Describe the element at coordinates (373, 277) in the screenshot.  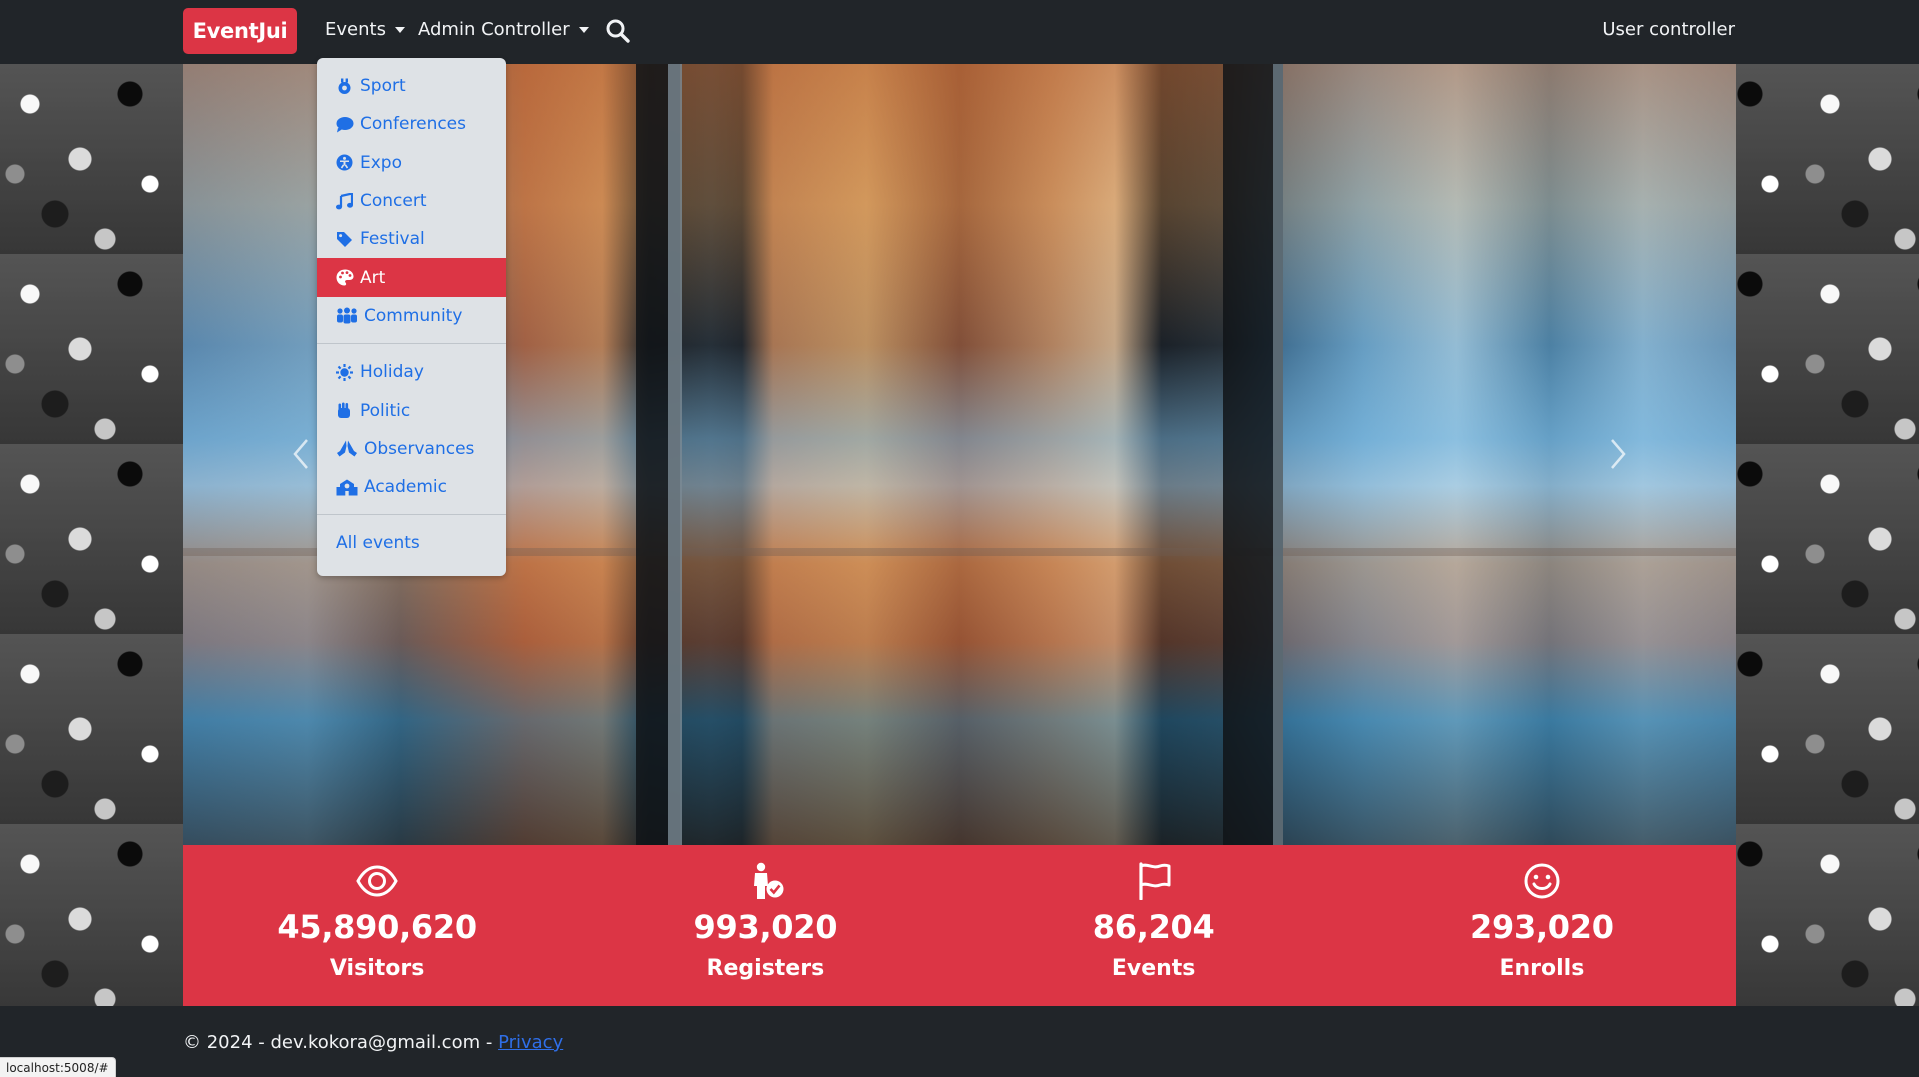
I see `dropdown-item-label: Art` at that location.